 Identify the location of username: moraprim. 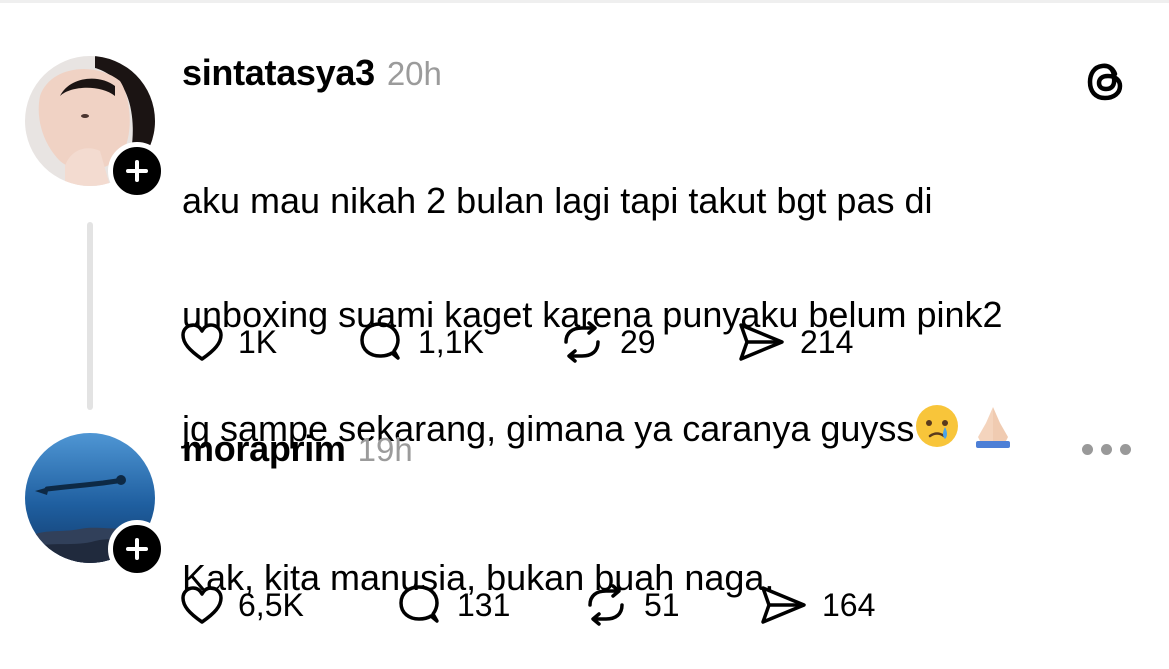
(264, 449).